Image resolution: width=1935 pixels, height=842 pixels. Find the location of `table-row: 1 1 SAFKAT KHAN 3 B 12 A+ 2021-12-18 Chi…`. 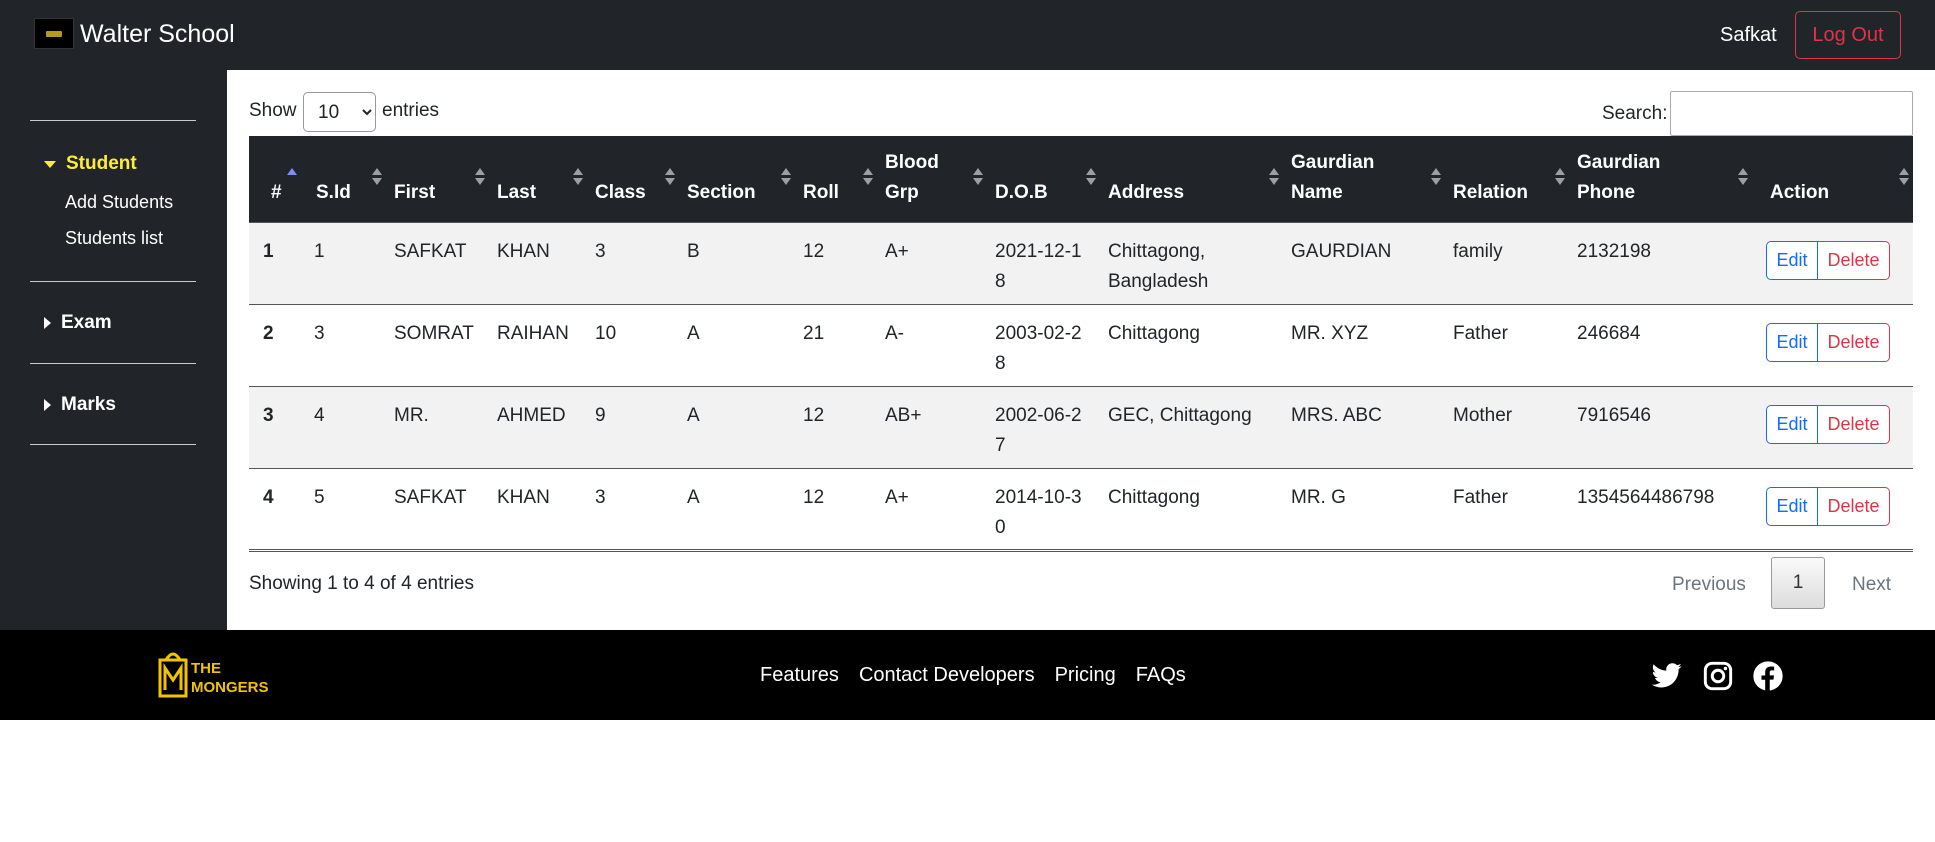

table-row: 1 1 SAFKAT KHAN 3 B 12 A+ 2021-12-18 Chi… is located at coordinates (1081, 262).